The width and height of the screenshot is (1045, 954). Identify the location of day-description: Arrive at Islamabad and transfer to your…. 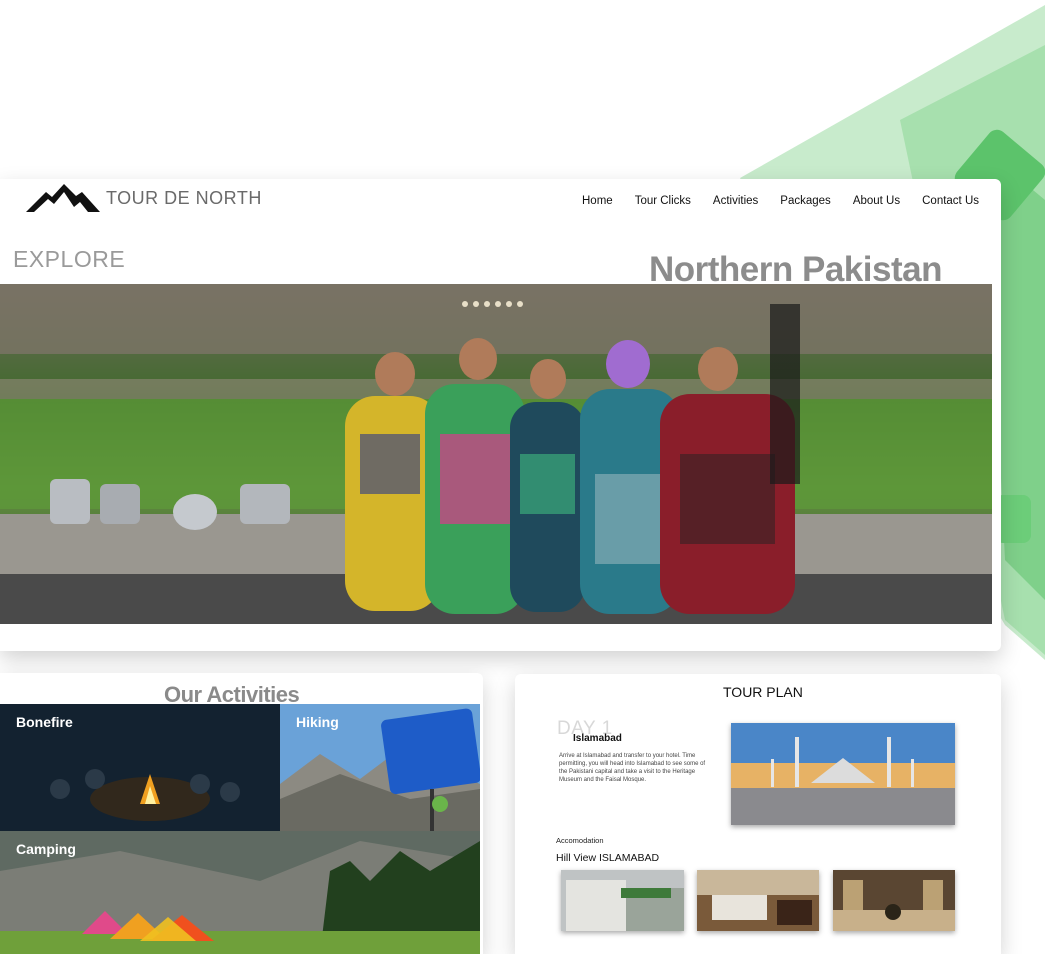
(632, 768).